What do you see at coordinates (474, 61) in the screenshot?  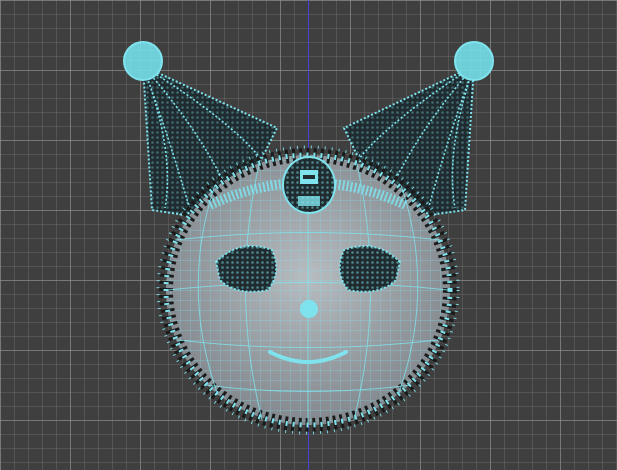 I see `right-pompom` at bounding box center [474, 61].